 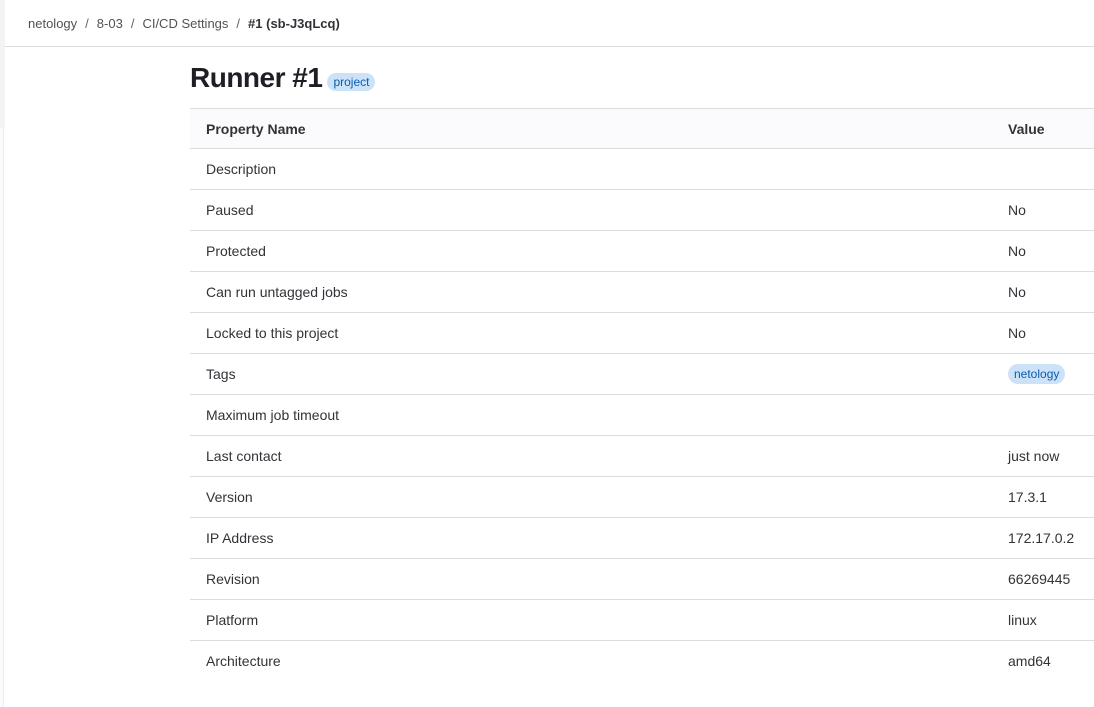 I want to click on property-name-cell: Platform, so click(x=232, y=620).